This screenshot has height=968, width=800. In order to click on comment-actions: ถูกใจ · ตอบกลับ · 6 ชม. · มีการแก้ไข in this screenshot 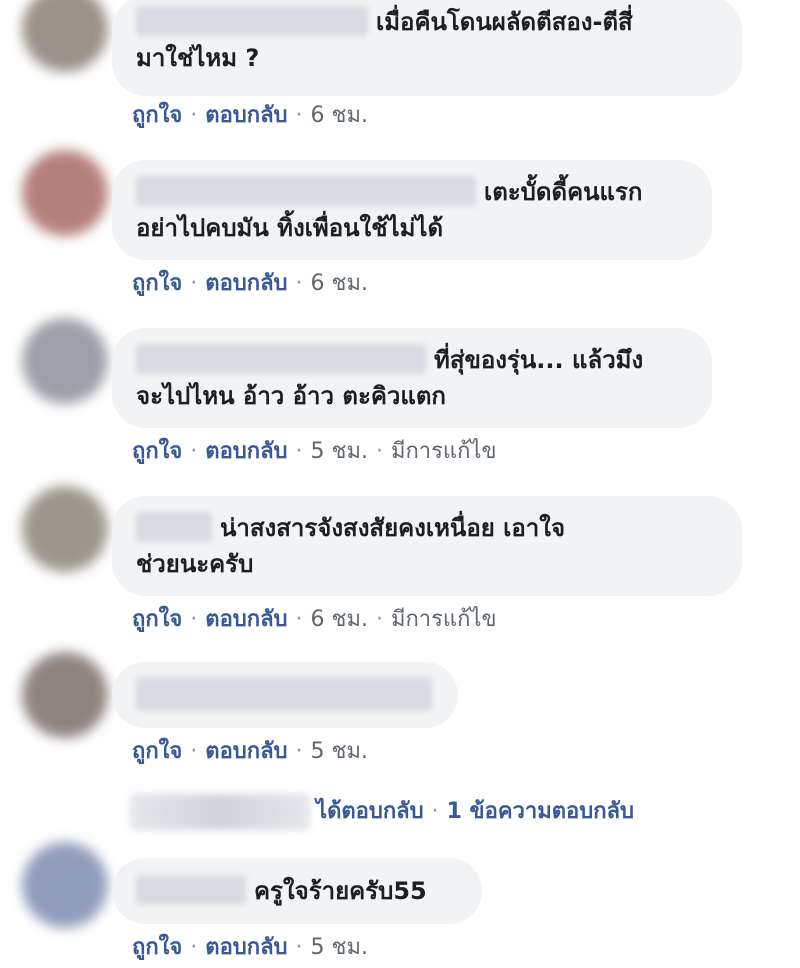, I will do `click(314, 620)`.